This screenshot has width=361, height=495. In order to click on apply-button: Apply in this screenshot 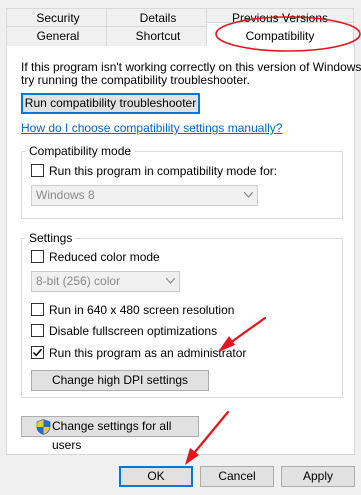, I will do `click(318, 476)`.